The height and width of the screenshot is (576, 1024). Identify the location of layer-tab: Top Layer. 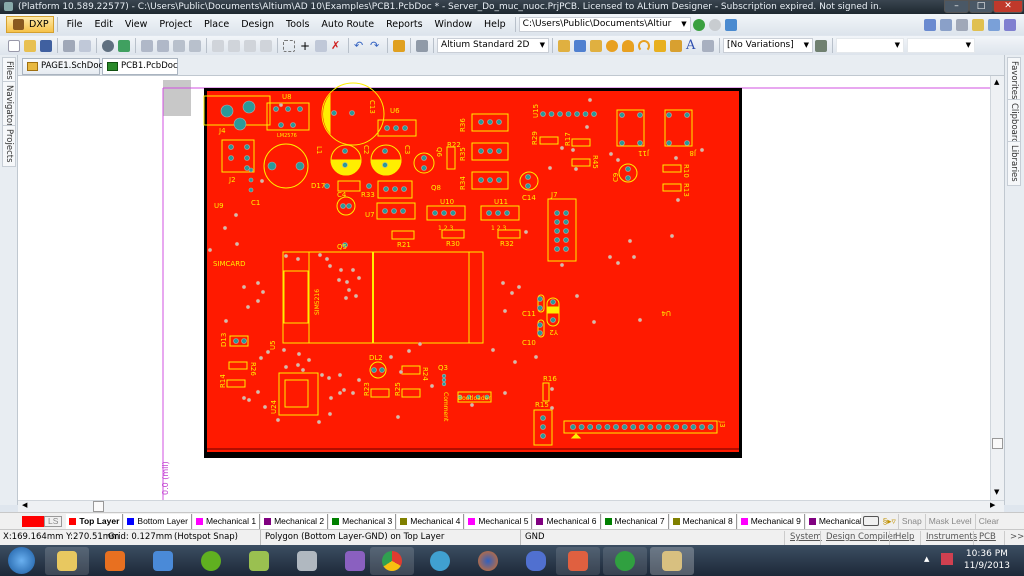
(95, 521).